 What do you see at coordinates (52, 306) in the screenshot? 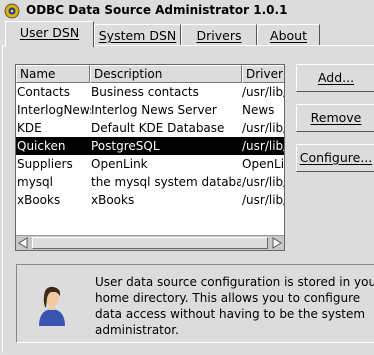
I see `user-icon` at bounding box center [52, 306].